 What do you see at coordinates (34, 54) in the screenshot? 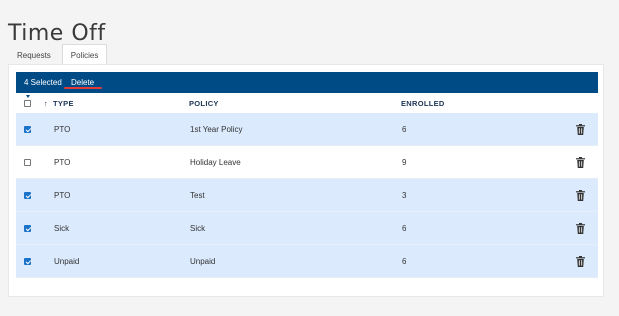
I see `tab-requests: Requests` at bounding box center [34, 54].